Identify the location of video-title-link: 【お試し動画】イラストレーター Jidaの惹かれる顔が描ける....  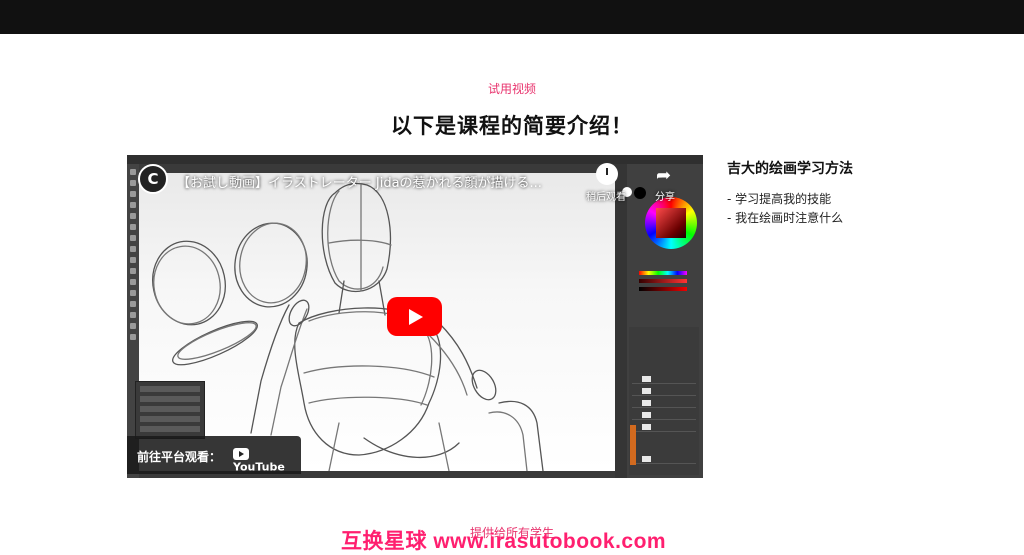
(359, 181).